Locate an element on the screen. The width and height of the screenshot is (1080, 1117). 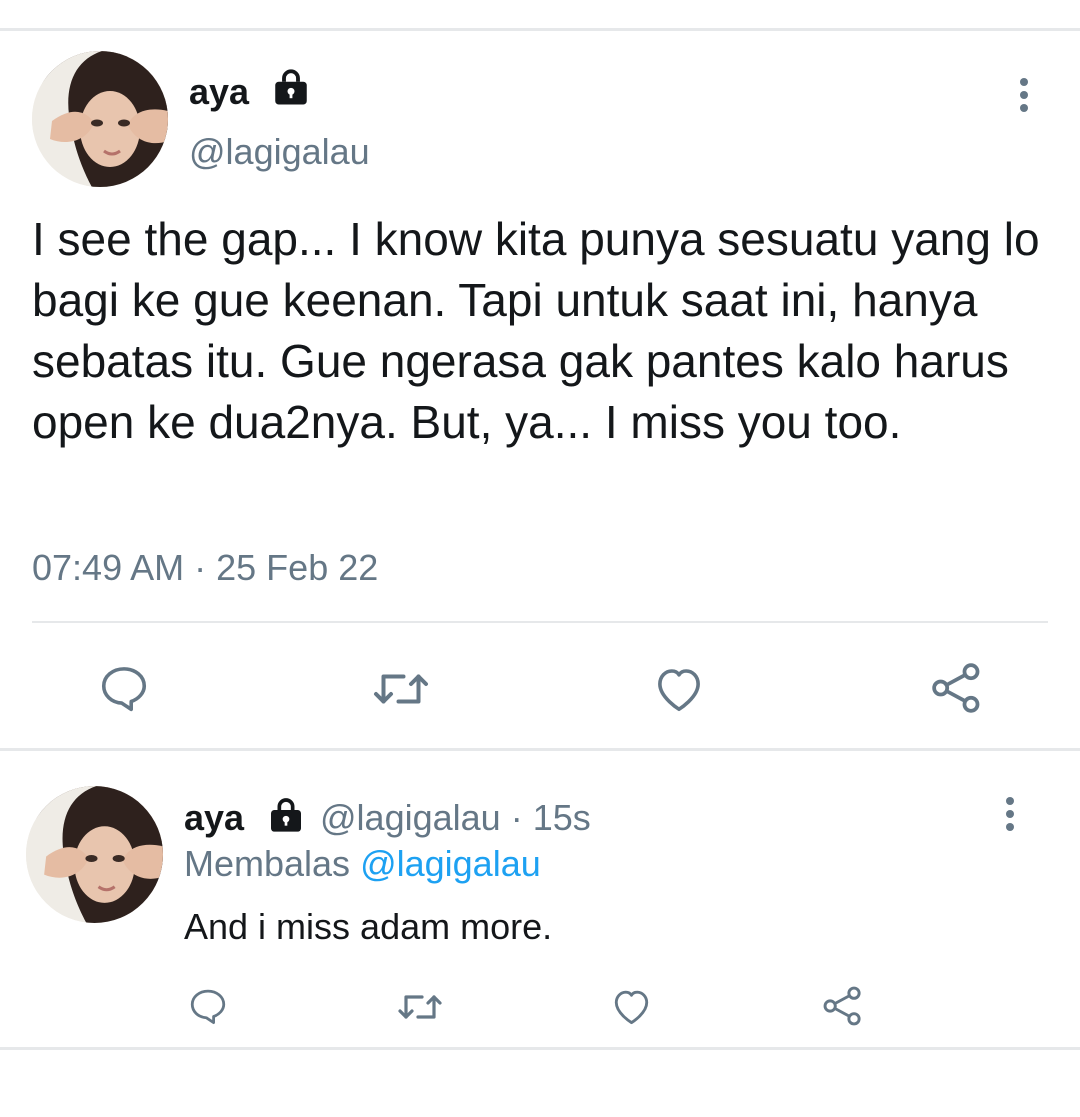
replying-to: Membalas @lagigalau is located at coordinates (362, 864).